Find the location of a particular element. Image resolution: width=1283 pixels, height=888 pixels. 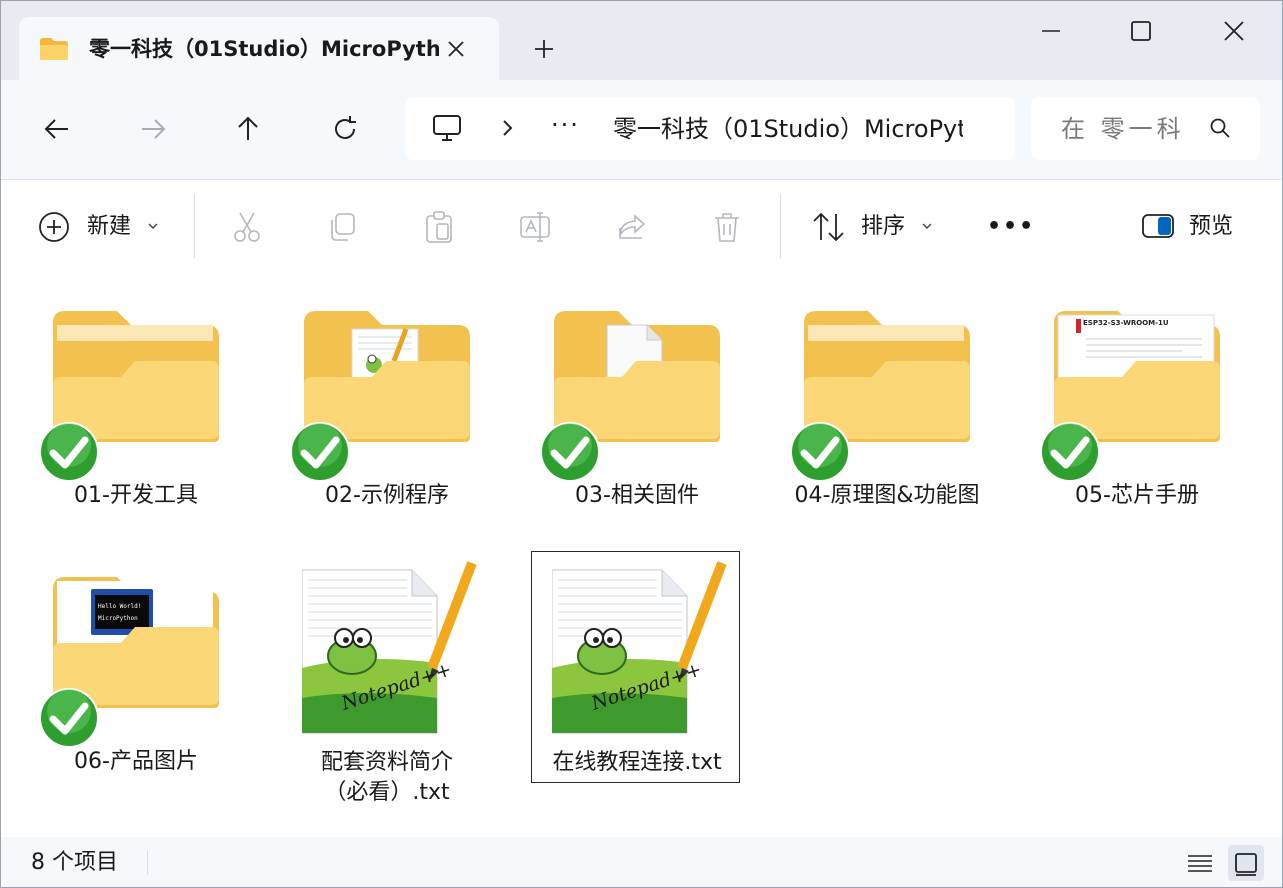

item-name: 01-开发工具 is located at coordinates (136, 495).